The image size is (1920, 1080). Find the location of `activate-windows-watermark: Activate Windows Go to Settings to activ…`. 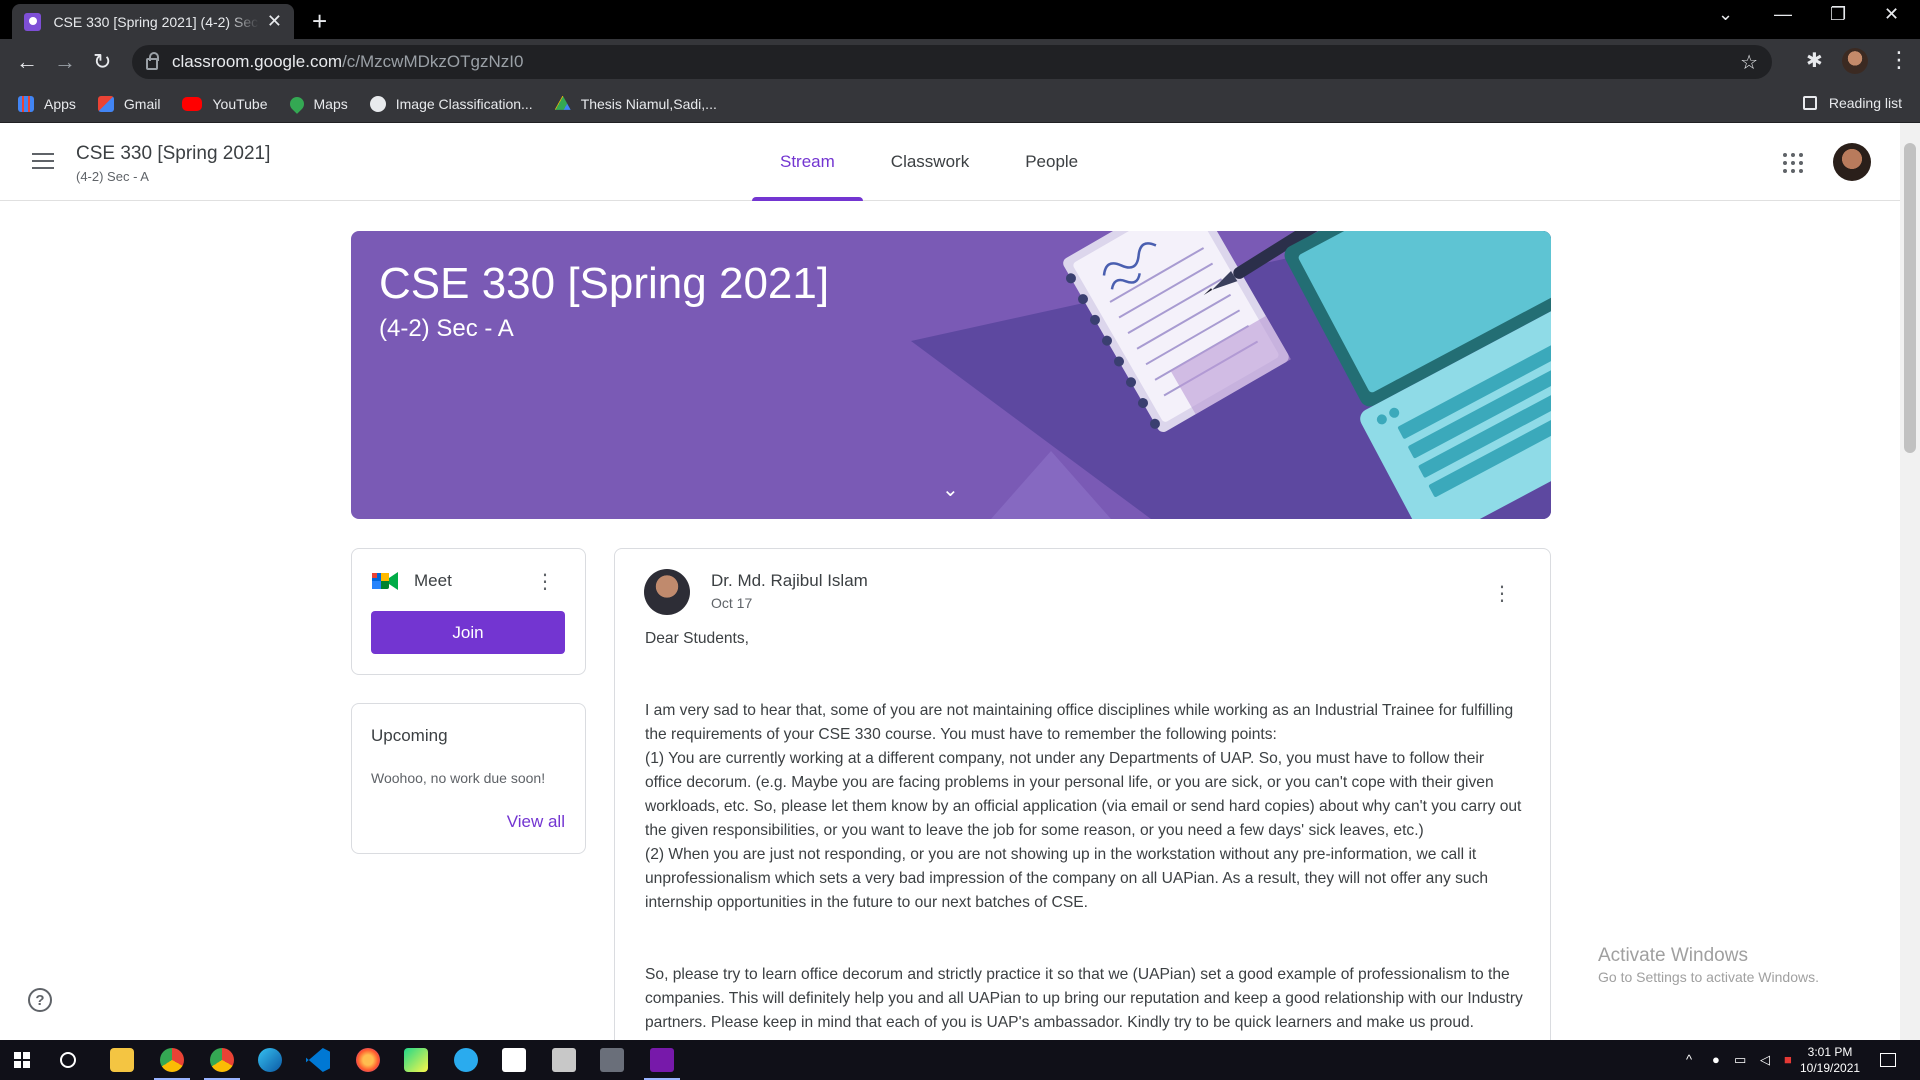

activate-windows-watermark: Activate Windows Go to Settings to activ… is located at coordinates (1708, 965).